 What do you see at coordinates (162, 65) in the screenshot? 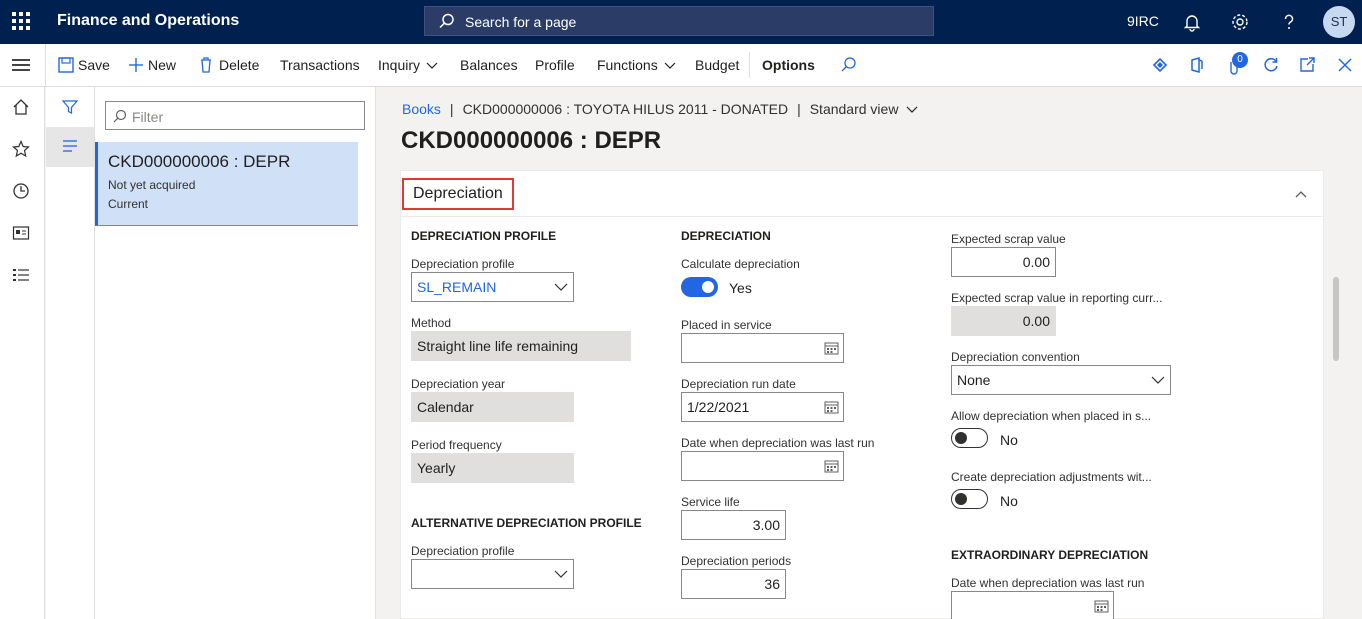
I see `new-button: New` at bounding box center [162, 65].